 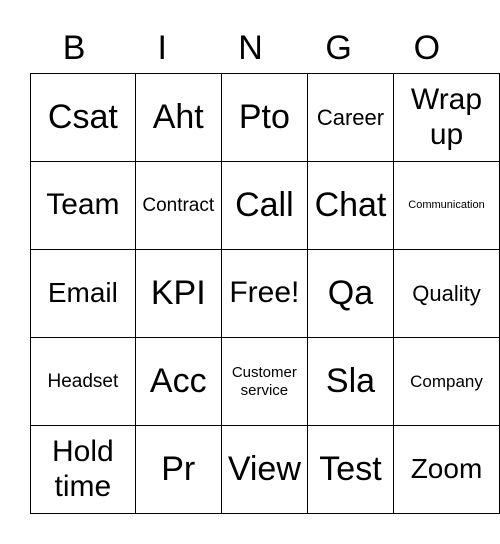 I want to click on header-letter: I, so click(x=162, y=48).